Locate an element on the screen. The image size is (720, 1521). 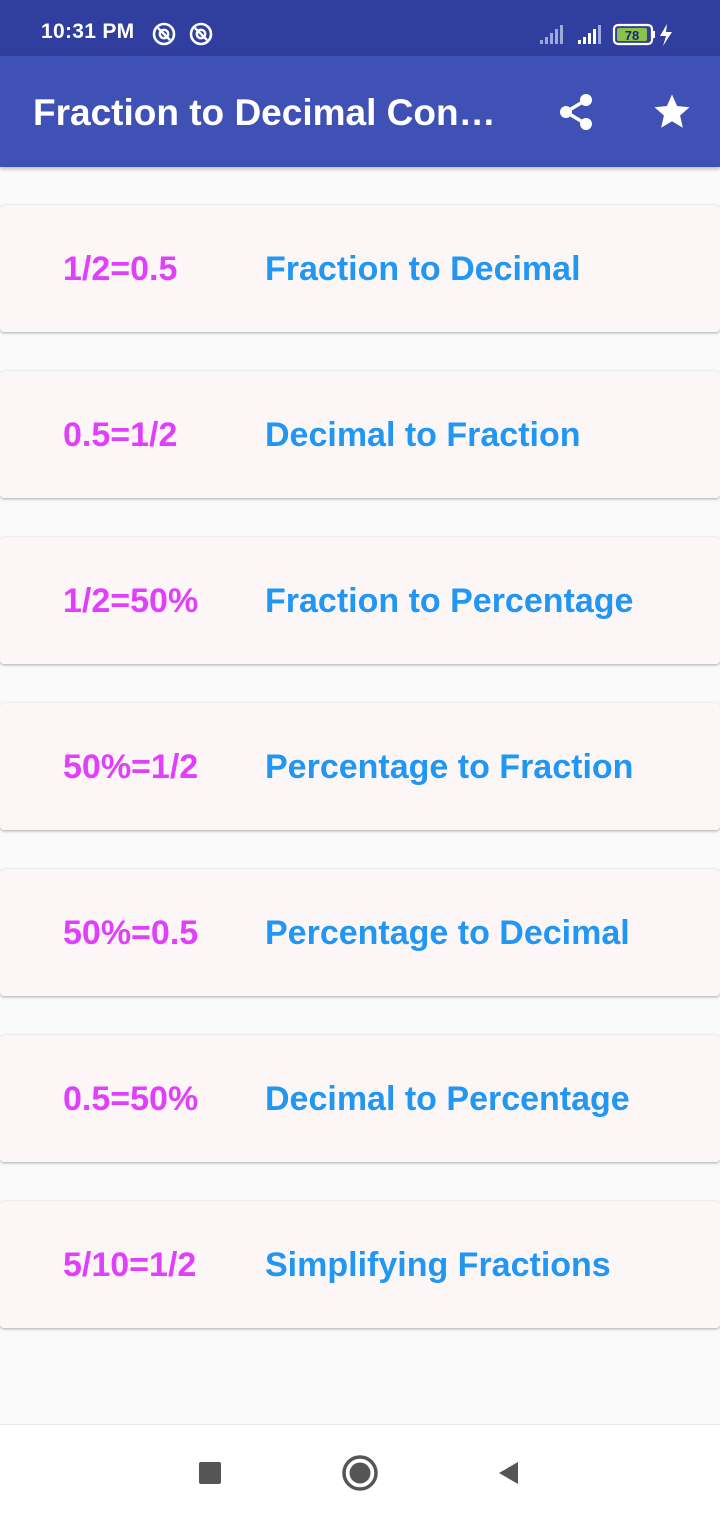
charging-icon is located at coordinates (666, 35).